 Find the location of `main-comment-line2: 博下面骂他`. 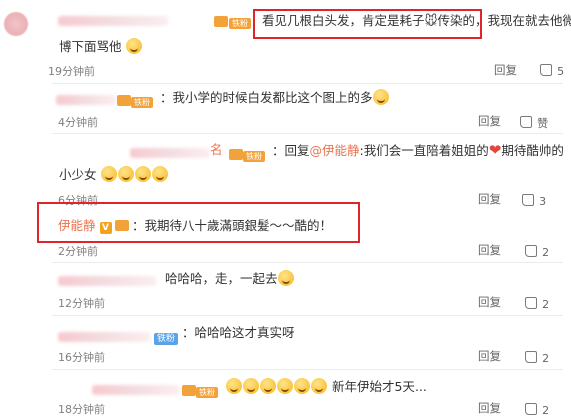

main-comment-line2: 博下面骂他 is located at coordinates (101, 47).